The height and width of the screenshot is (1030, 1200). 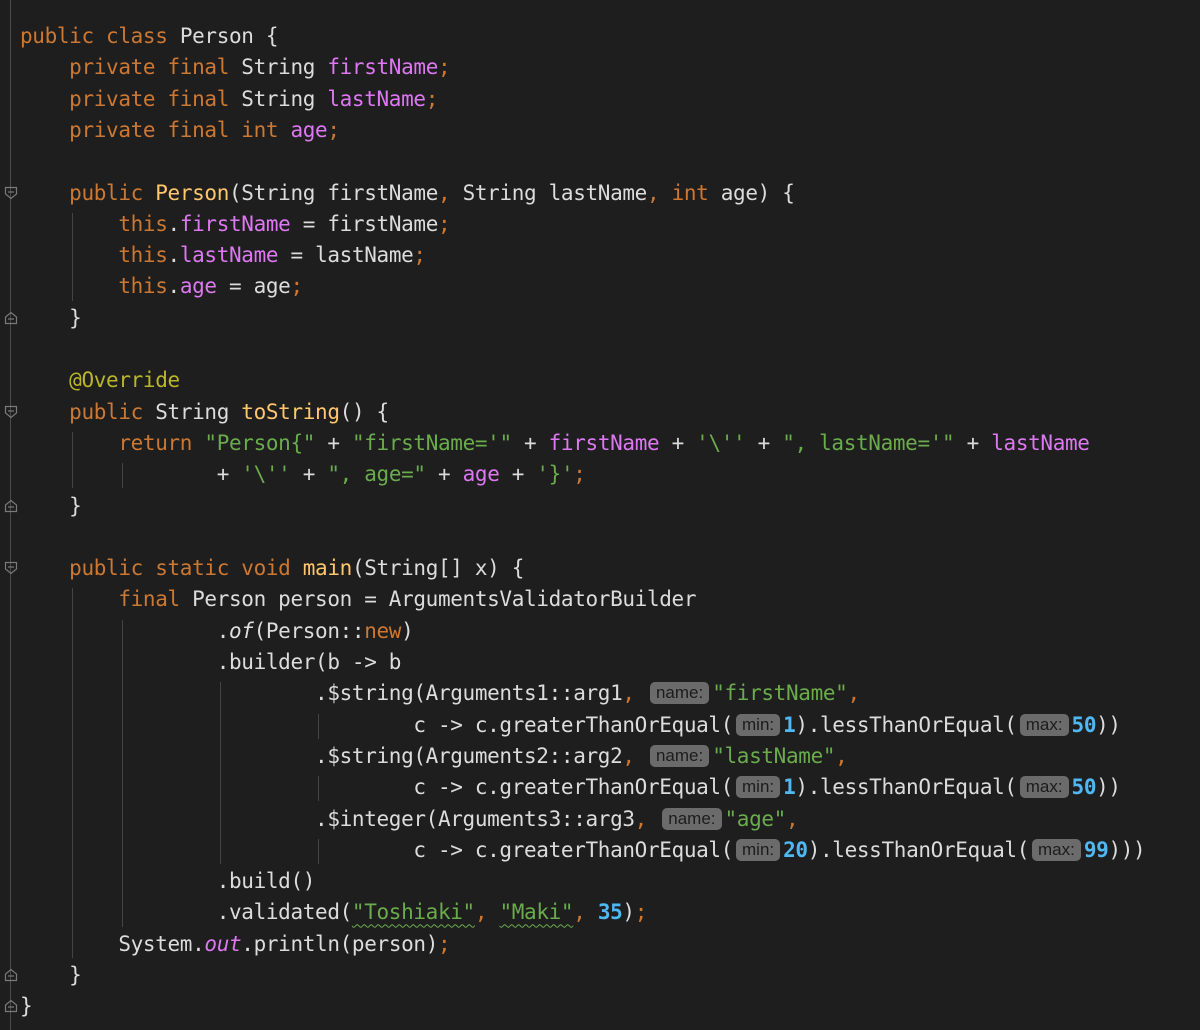 What do you see at coordinates (628, 912) in the screenshot?
I see `code-token: )` at bounding box center [628, 912].